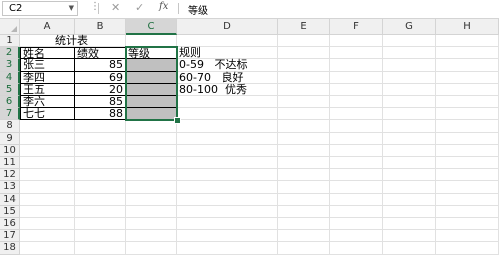  I want to click on cell-g6, so click(409, 102).